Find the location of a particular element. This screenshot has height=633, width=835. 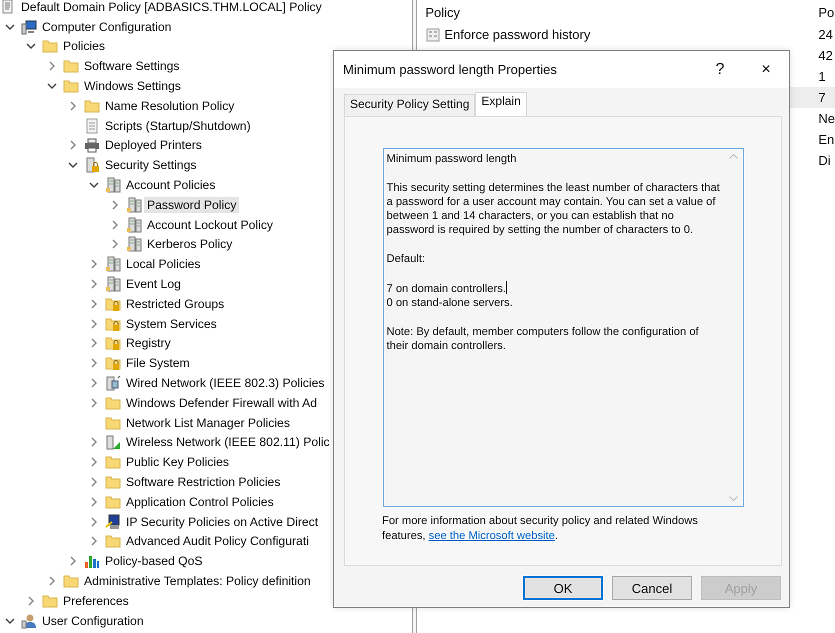

tree-item: Scripts (Startup/Shutdown) is located at coordinates (178, 126).